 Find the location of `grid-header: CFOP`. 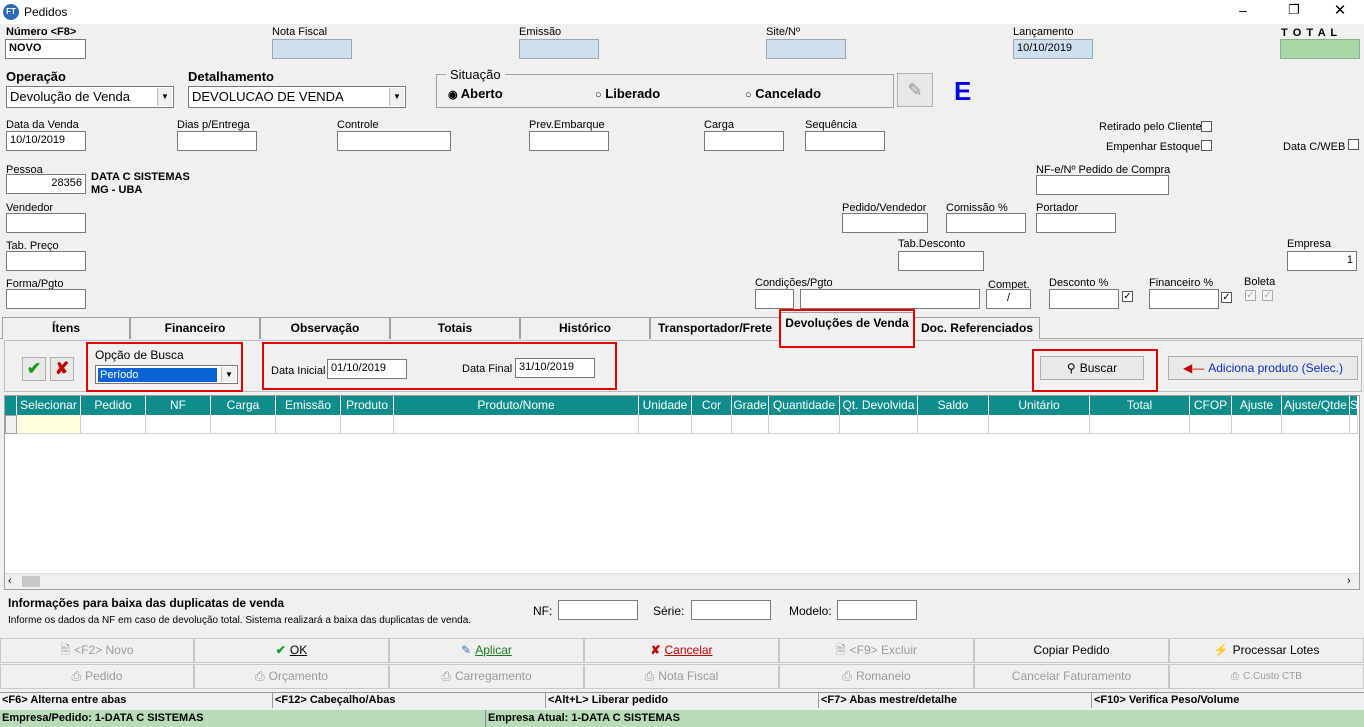

grid-header: CFOP is located at coordinates (1211, 405).